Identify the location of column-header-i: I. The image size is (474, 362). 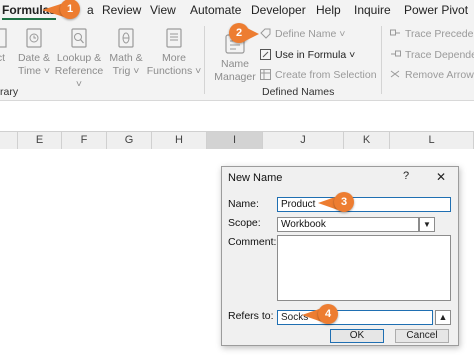
(235, 140).